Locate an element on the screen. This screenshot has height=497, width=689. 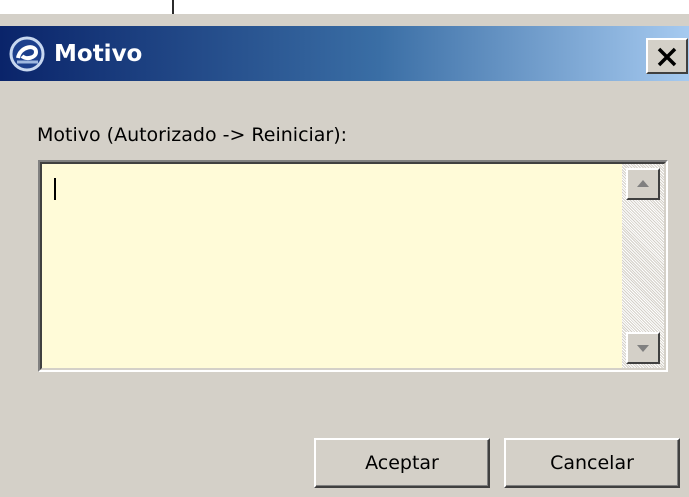
cancel-button: Cancelar is located at coordinates (592, 463).